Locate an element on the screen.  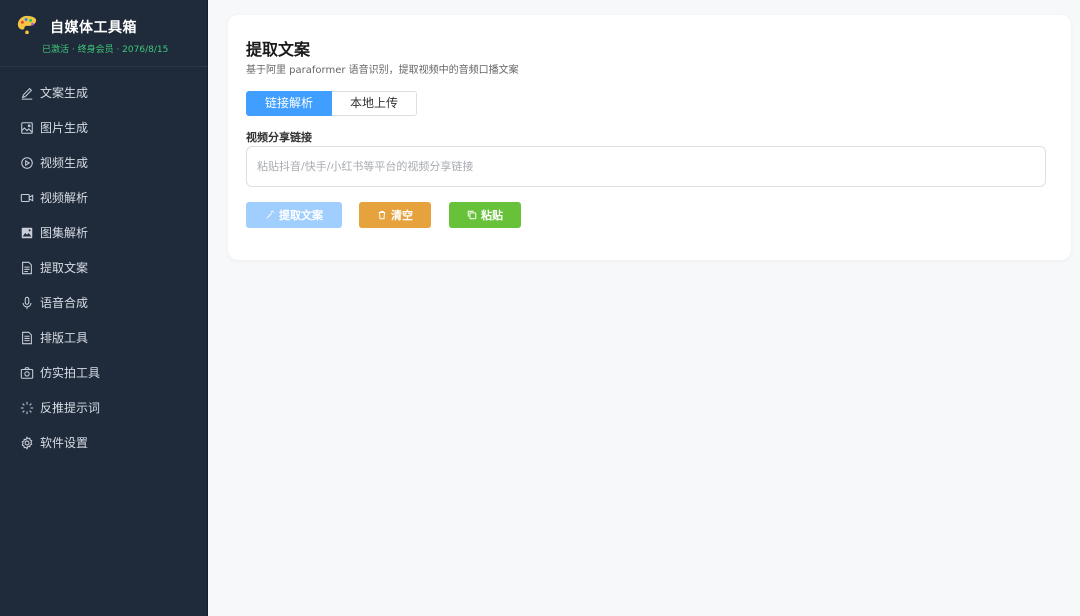
sidebar-item-label: 视频生成 is located at coordinates (64, 163).